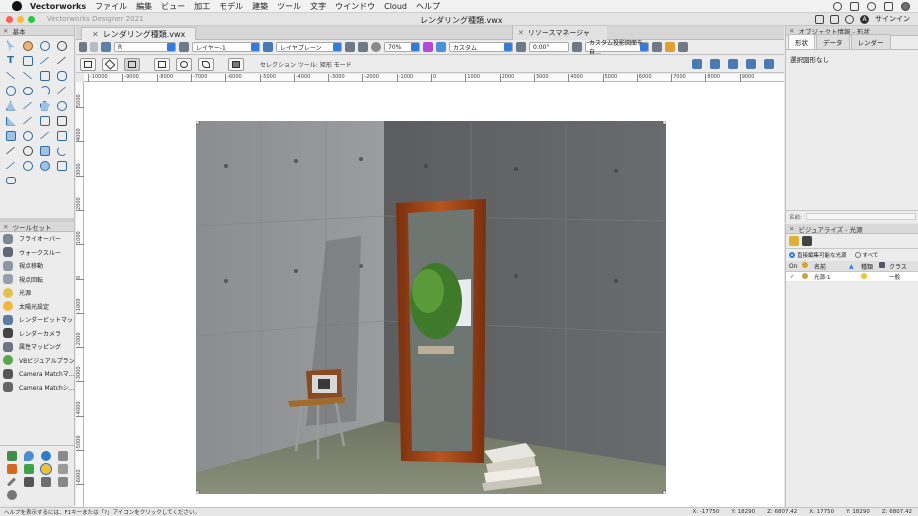 The height and width of the screenshot is (516, 918). I want to click on user-avatar: A, so click(864, 19).